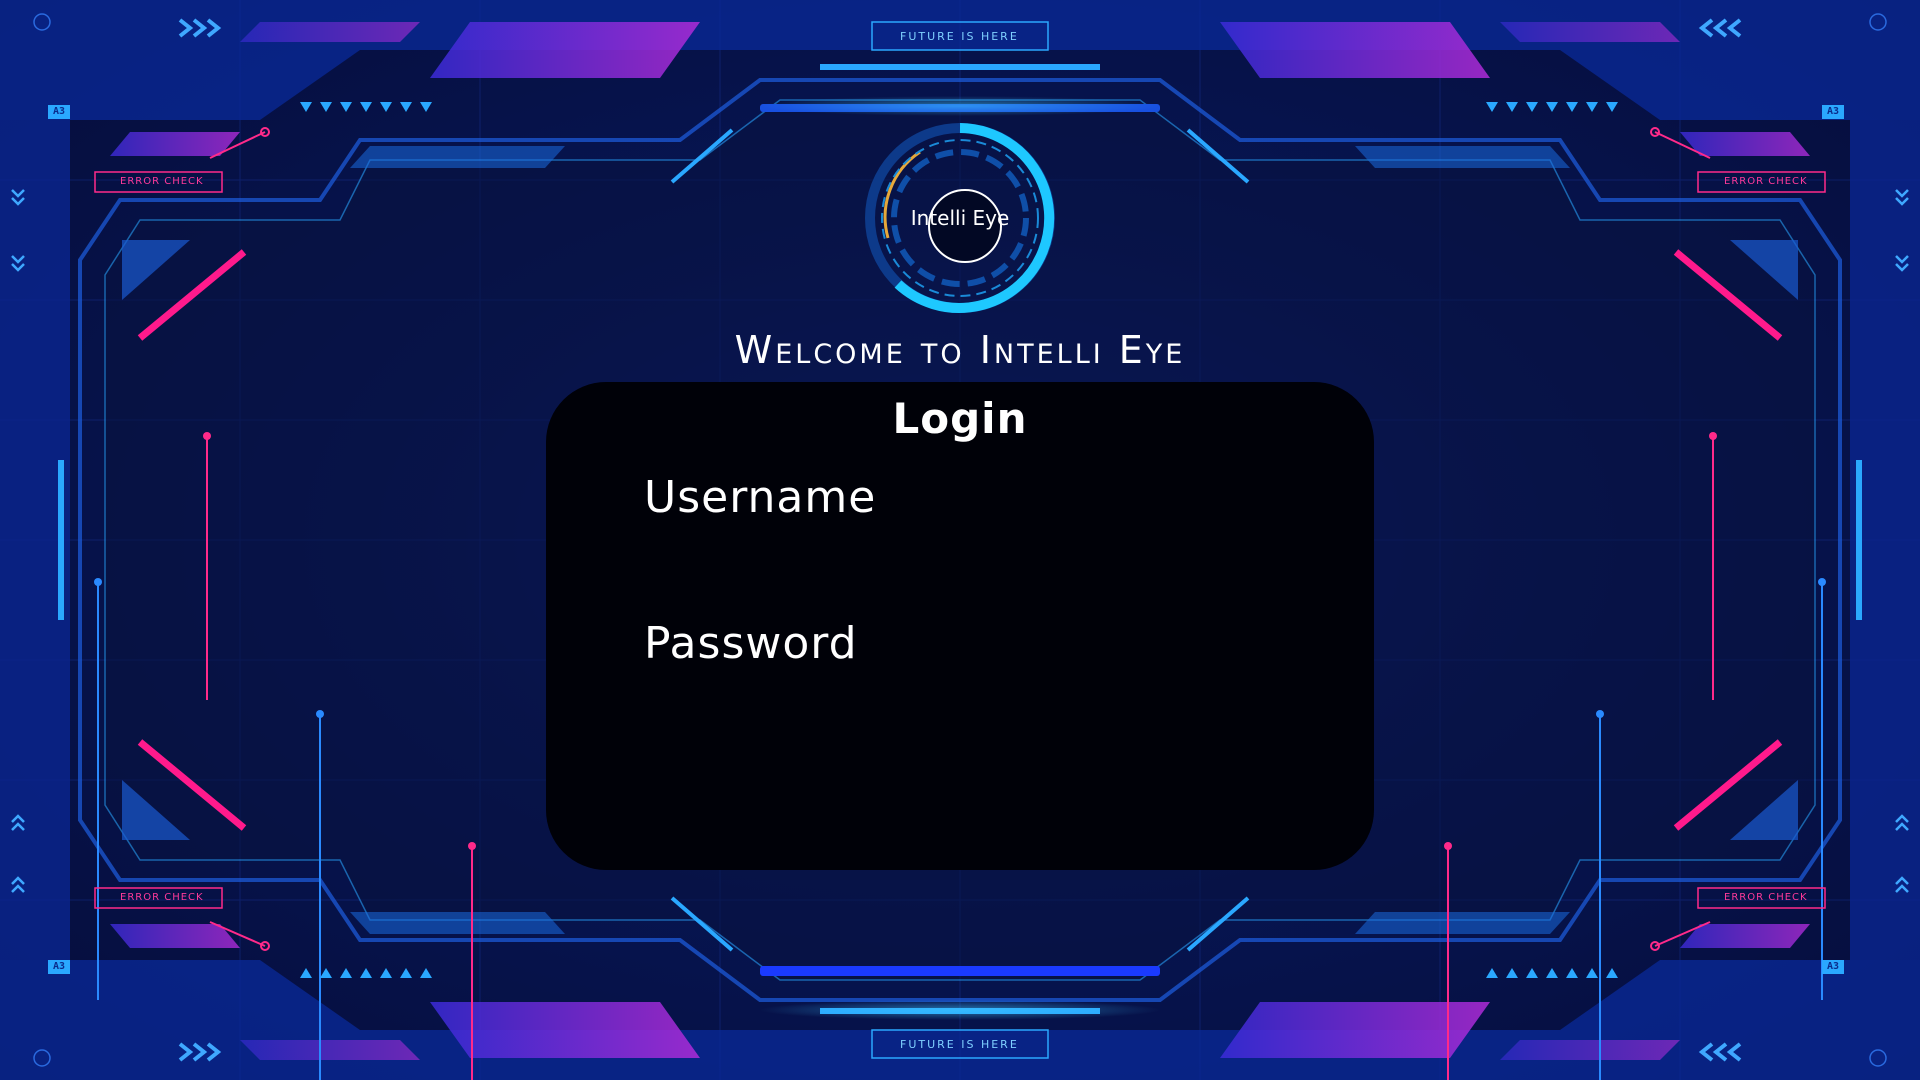 This screenshot has height=1080, width=1920. I want to click on password-field, so click(966, 707).